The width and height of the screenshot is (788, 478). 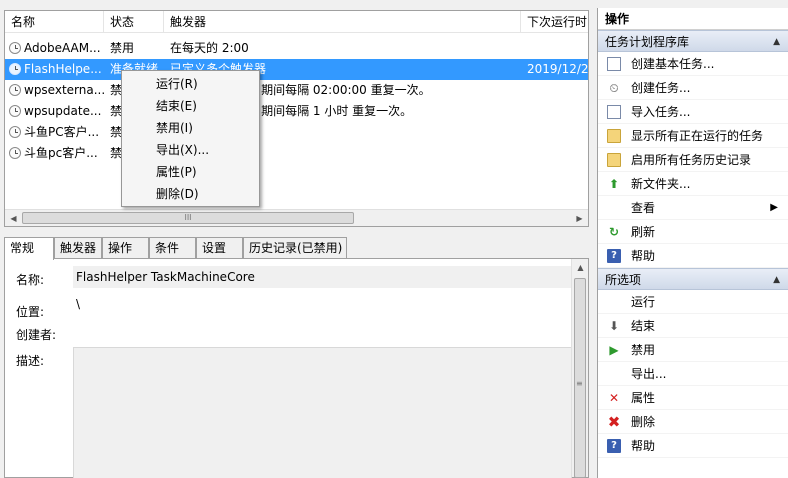 I want to click on task-row-selected: FlashHelpe... 准备就绪 已定义多个触发器 2019/12/2, so click(x=296, y=69).